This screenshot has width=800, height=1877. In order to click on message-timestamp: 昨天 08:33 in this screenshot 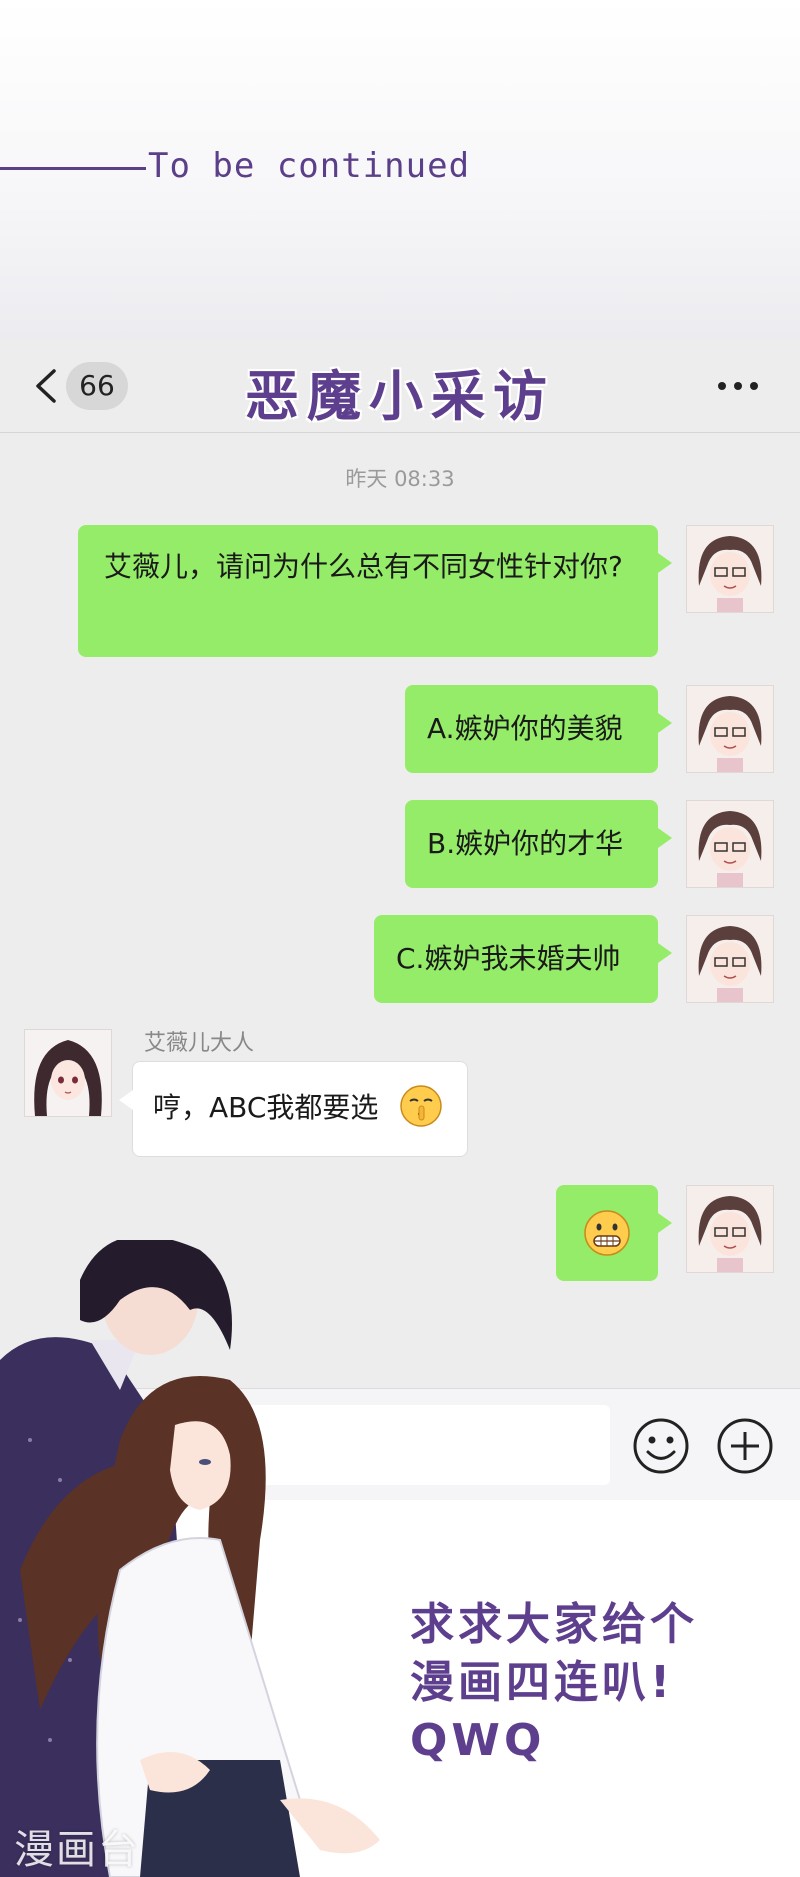, I will do `click(400, 479)`.